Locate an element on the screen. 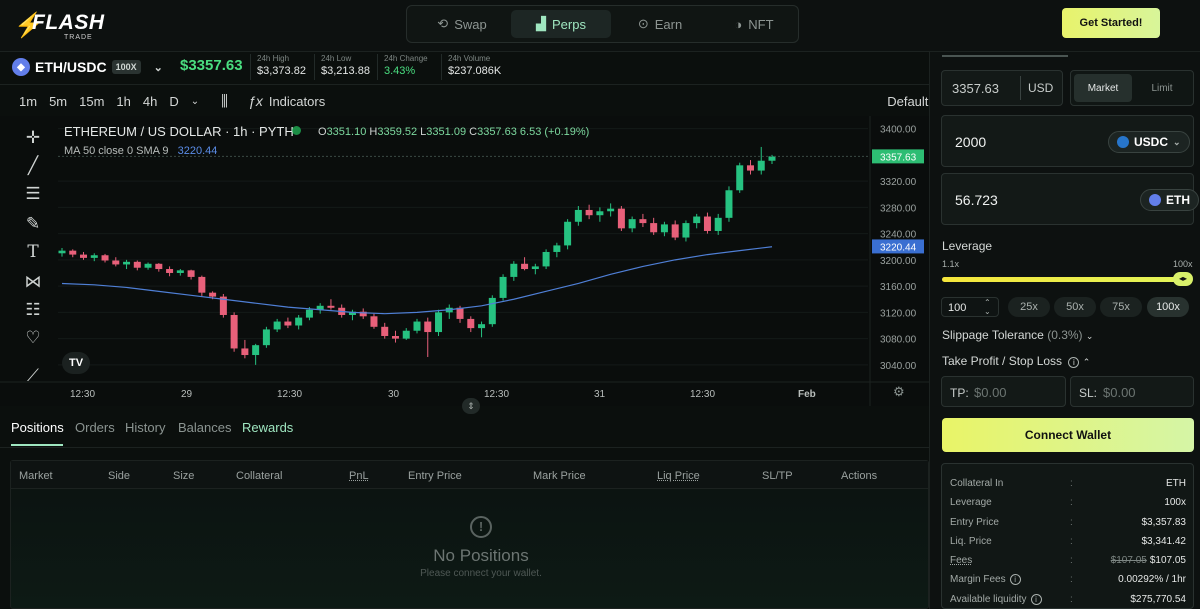 This screenshot has width=1200, height=609. receive-amount-field: 56.723 ETH is located at coordinates (1070, 199).